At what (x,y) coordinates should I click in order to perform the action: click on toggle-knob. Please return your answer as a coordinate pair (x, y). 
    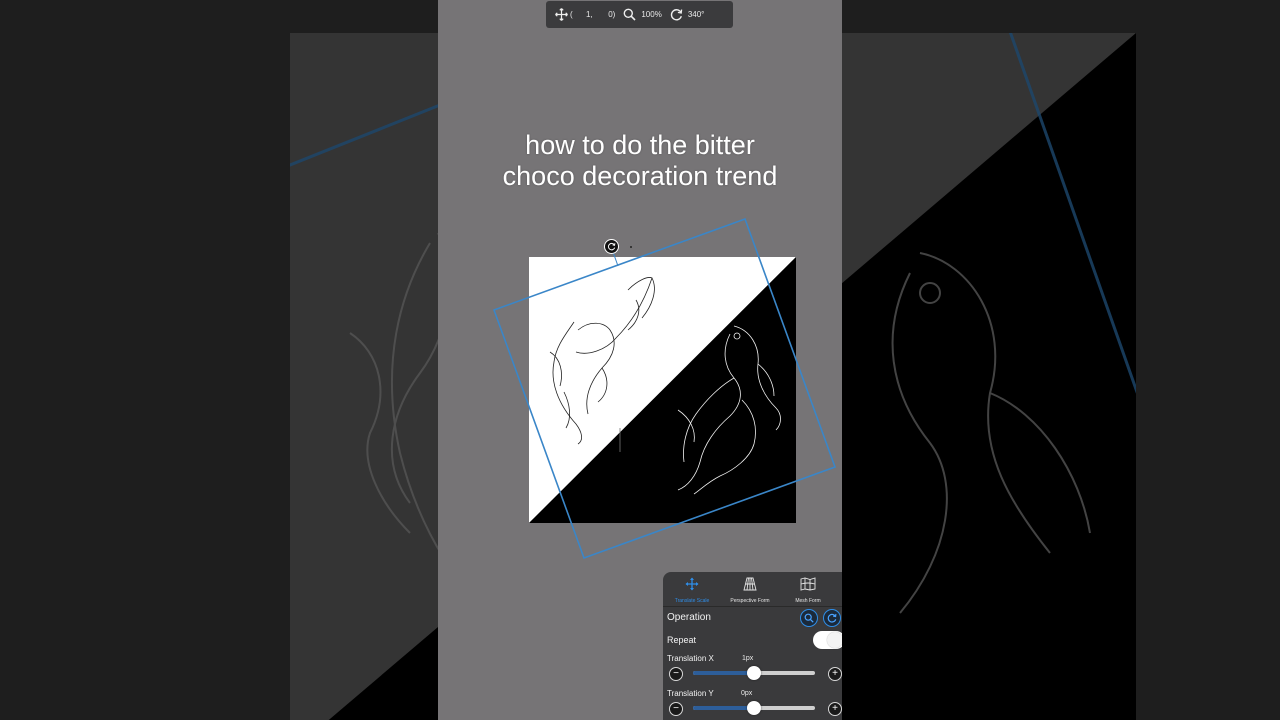
    Looking at the image, I should click on (834, 640).